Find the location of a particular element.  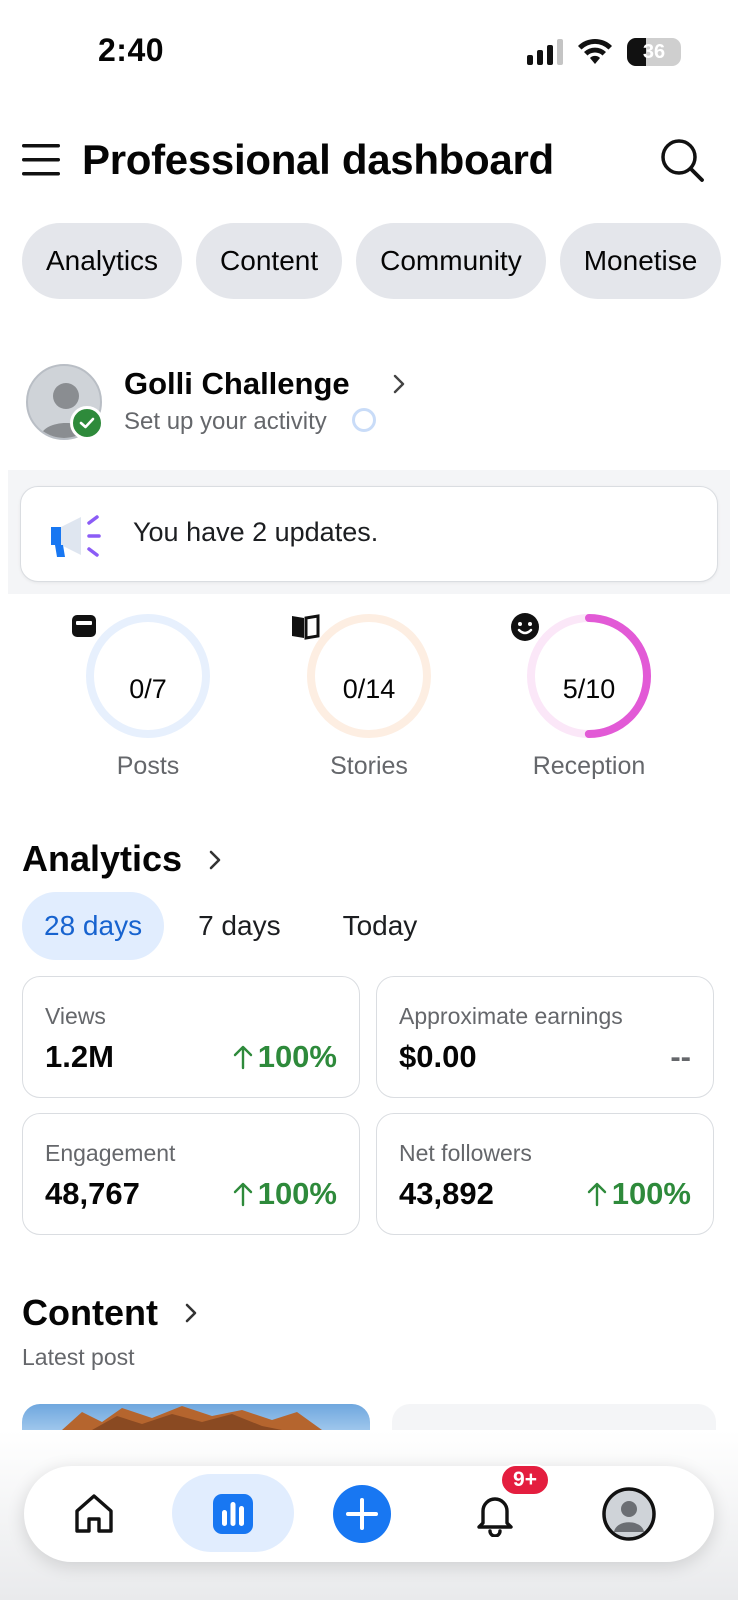

book-icon is located at coordinates (306, 627).